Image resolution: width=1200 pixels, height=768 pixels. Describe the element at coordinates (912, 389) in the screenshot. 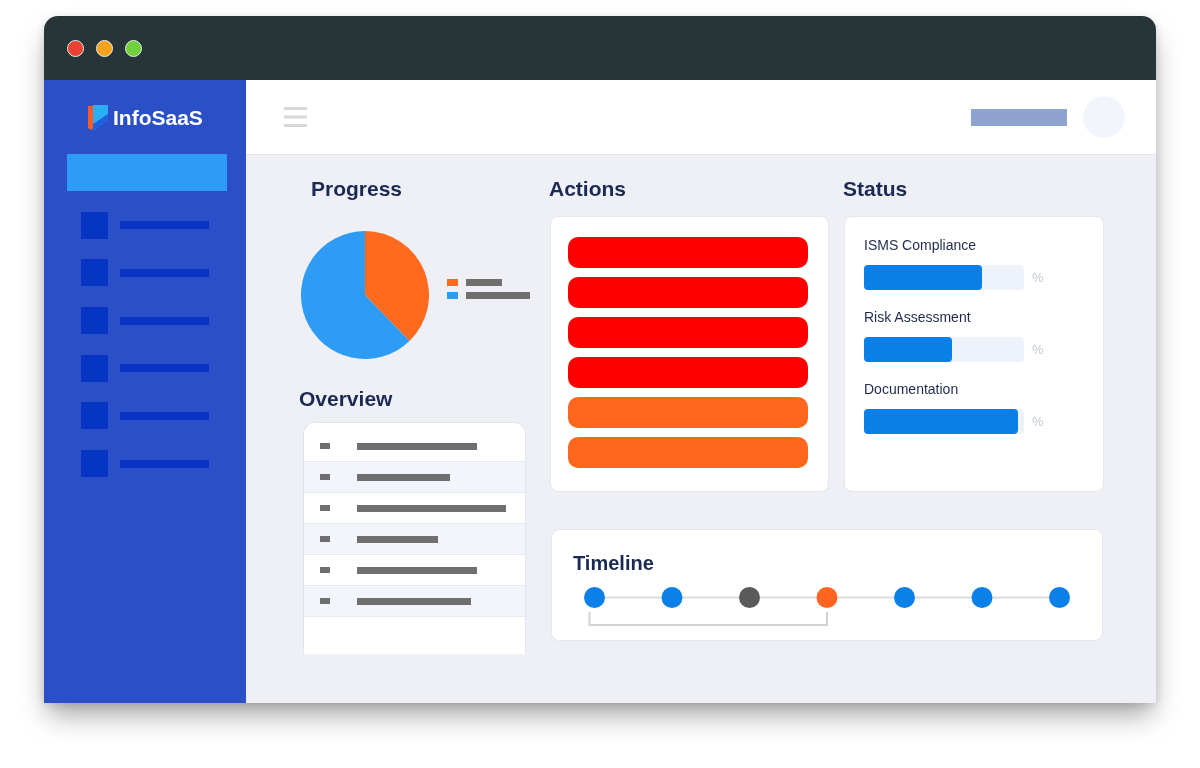

I see `metric-label: Documentation` at that location.